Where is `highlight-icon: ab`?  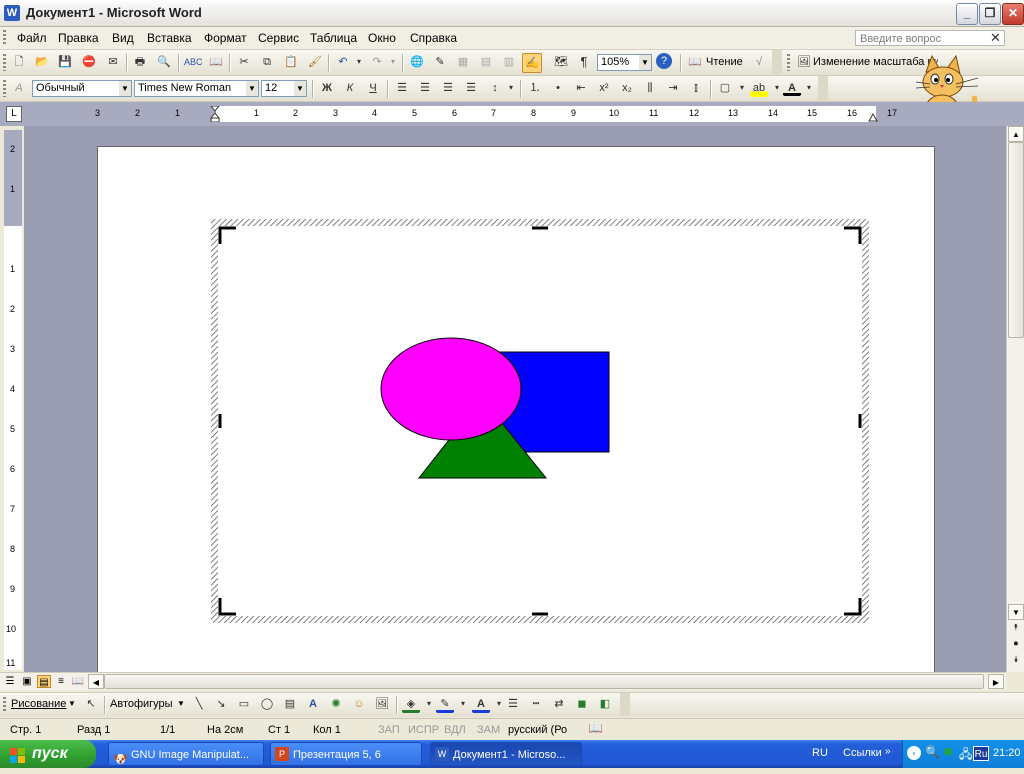 highlight-icon: ab is located at coordinates (759, 88).